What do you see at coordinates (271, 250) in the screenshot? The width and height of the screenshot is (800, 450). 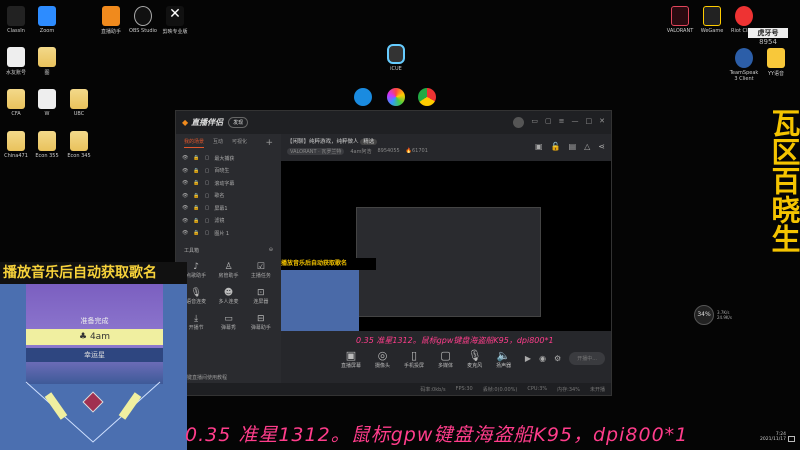 I see `collapse-icon: ⊖` at bounding box center [271, 250].